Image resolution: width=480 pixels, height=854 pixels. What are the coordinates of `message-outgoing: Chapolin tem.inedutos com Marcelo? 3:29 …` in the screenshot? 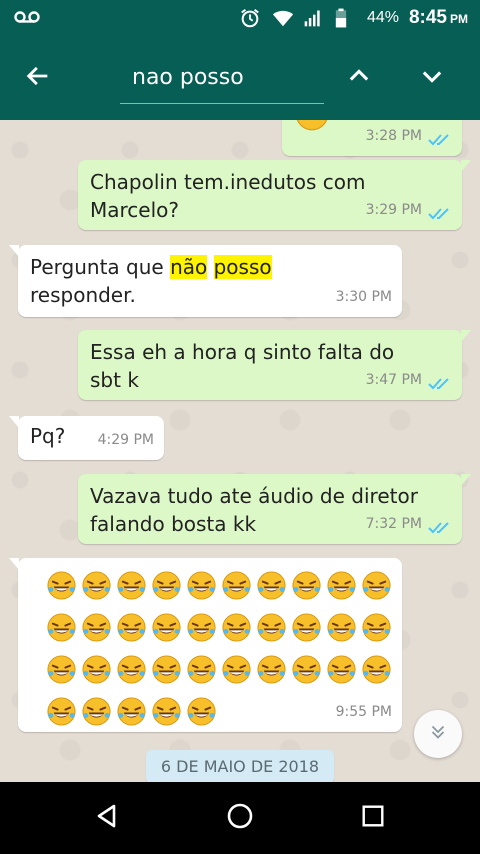 It's located at (274, 195).